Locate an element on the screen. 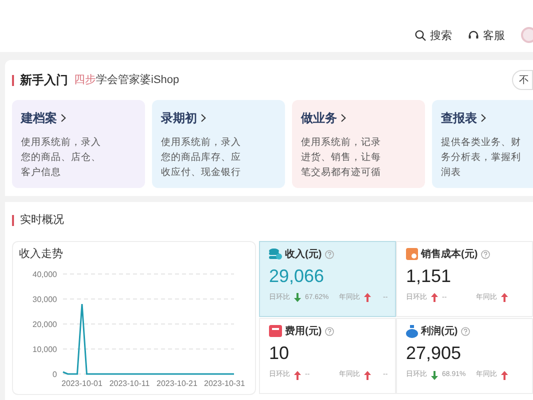  stat-title: 利润(元) is located at coordinates (439, 331).